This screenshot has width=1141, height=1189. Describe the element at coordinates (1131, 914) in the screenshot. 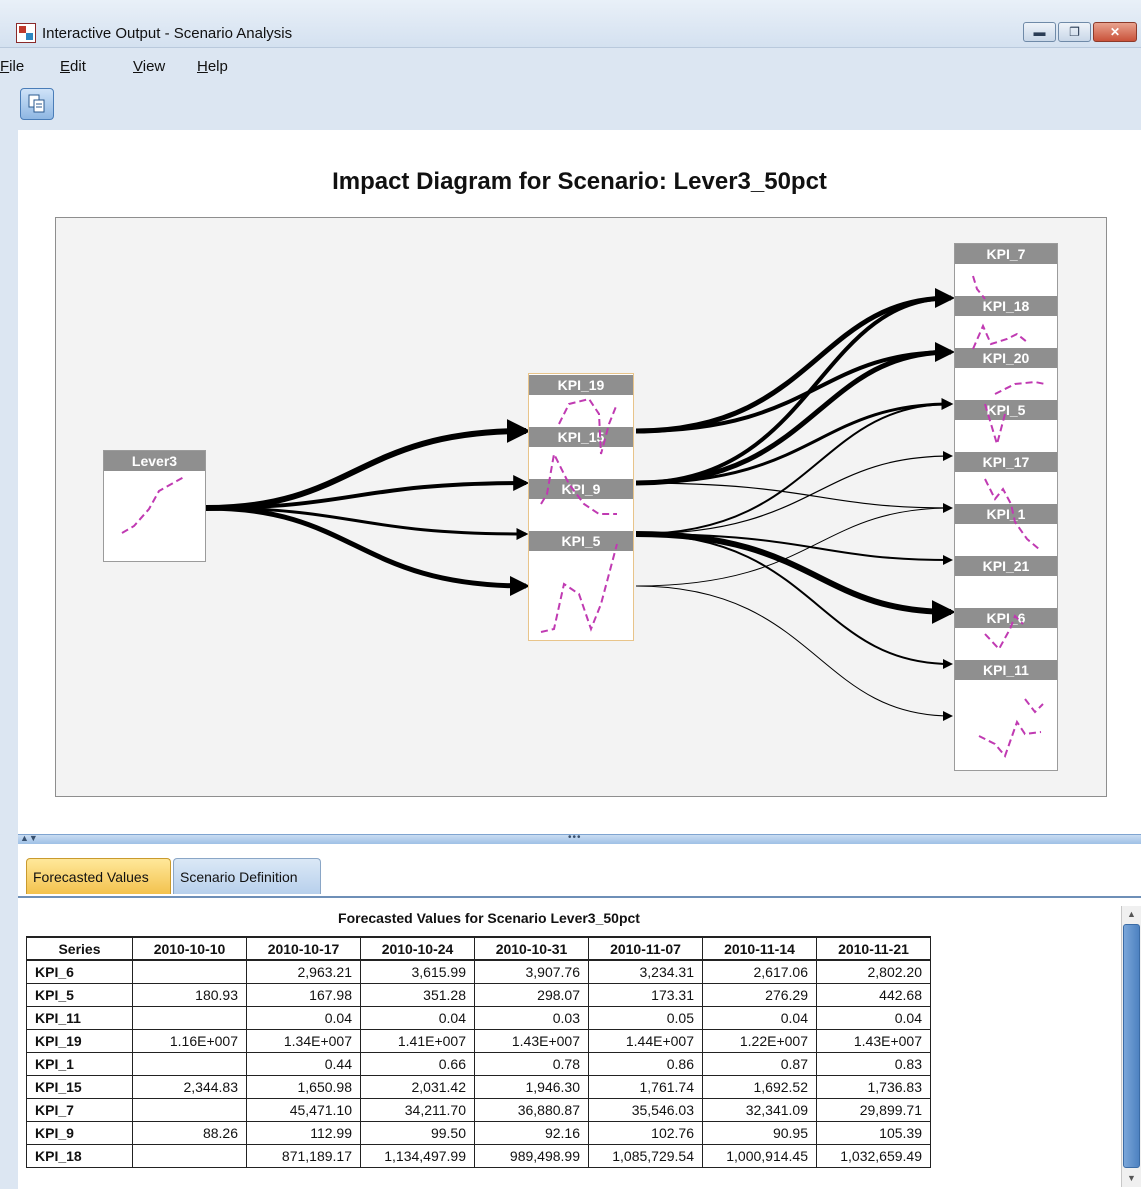

I see `scroll-up-icon: ▲` at that location.